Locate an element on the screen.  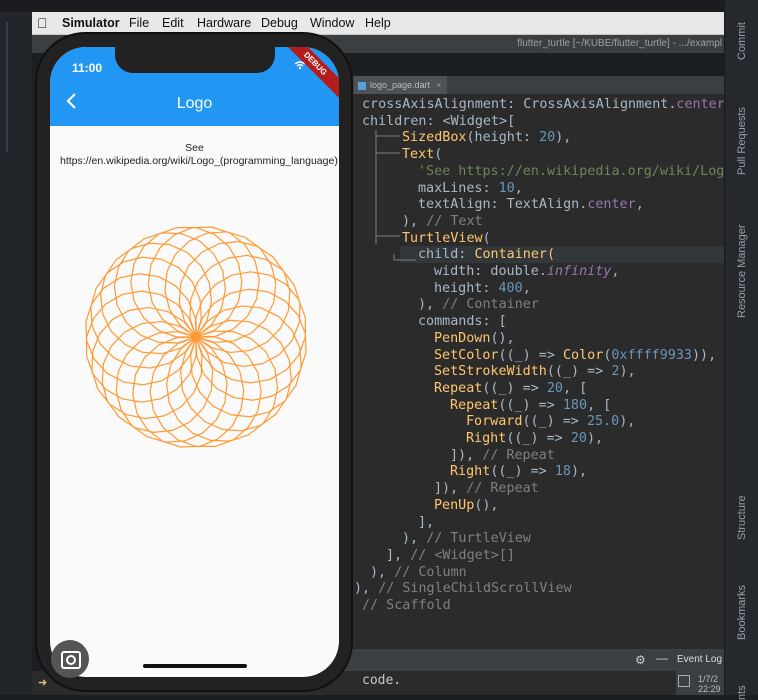
code-line: ], // <Widget>[] is located at coordinates (450, 555).